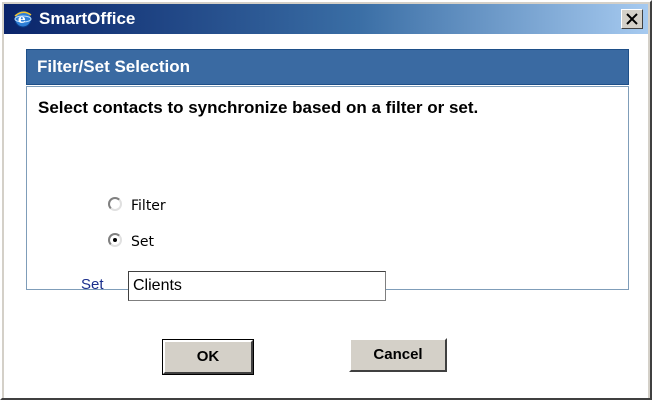  I want to click on title-bar: e SmartOffice, so click(326, 19).